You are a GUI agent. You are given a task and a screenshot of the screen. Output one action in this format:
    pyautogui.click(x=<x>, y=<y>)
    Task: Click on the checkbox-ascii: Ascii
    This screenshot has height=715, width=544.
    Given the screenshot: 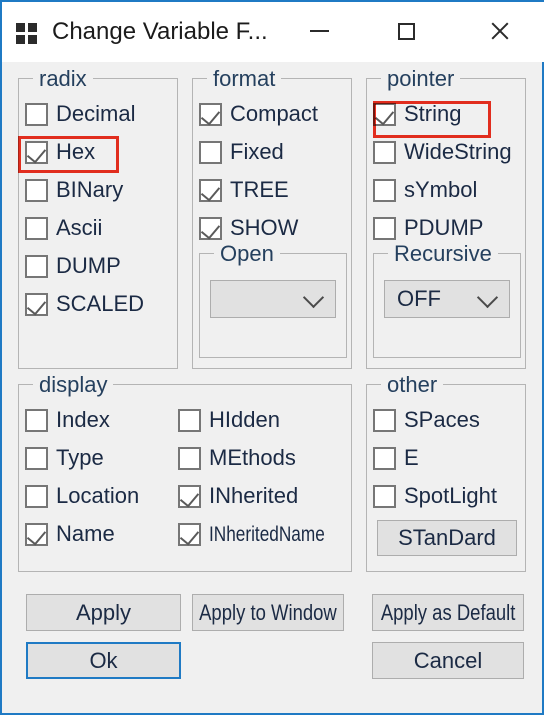 What is the action you would take?
    pyautogui.click(x=63, y=228)
    